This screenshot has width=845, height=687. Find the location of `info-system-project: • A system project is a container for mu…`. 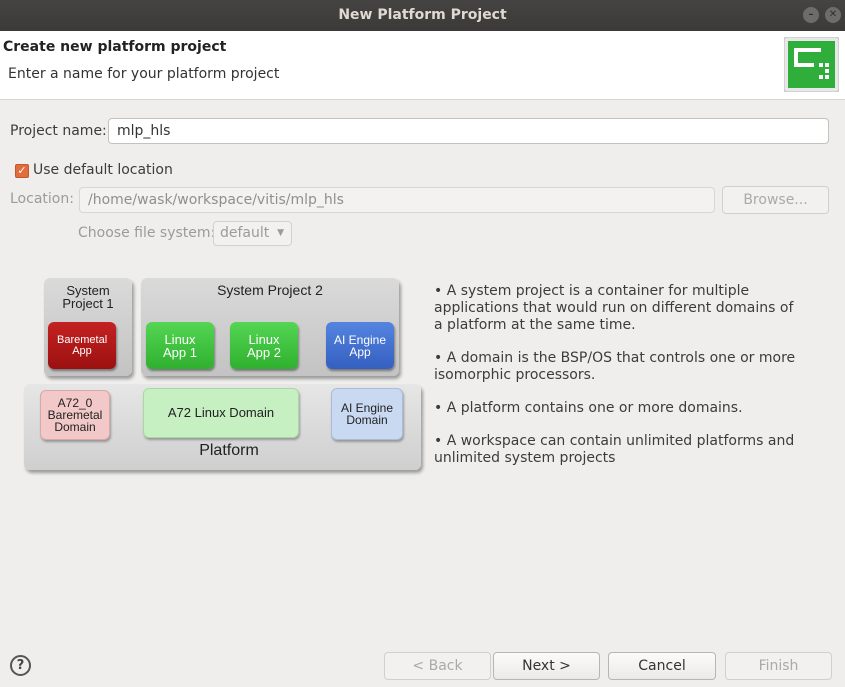

info-system-project: • A system project is a container for mu… is located at coordinates (614, 308).